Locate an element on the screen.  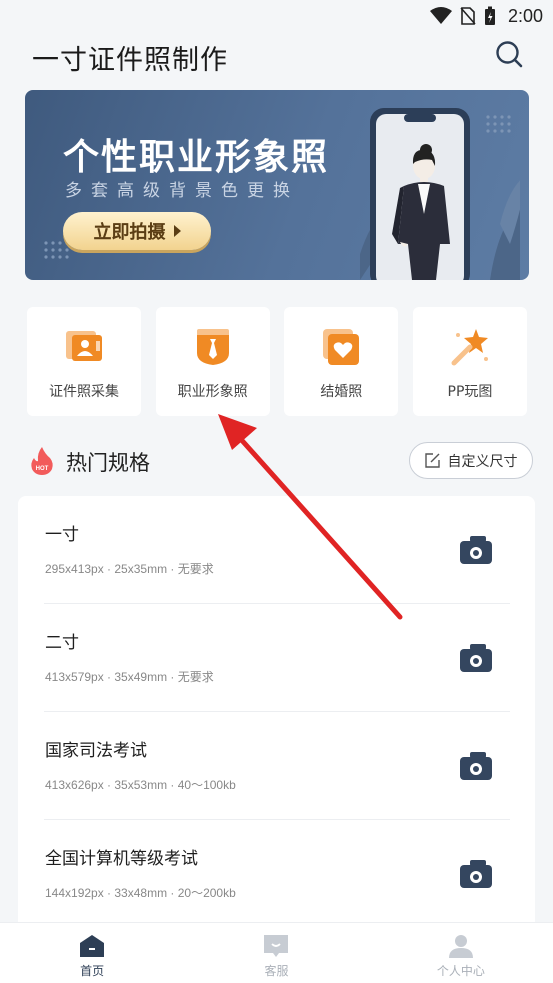
user-icon is located at coordinates (460, 946).